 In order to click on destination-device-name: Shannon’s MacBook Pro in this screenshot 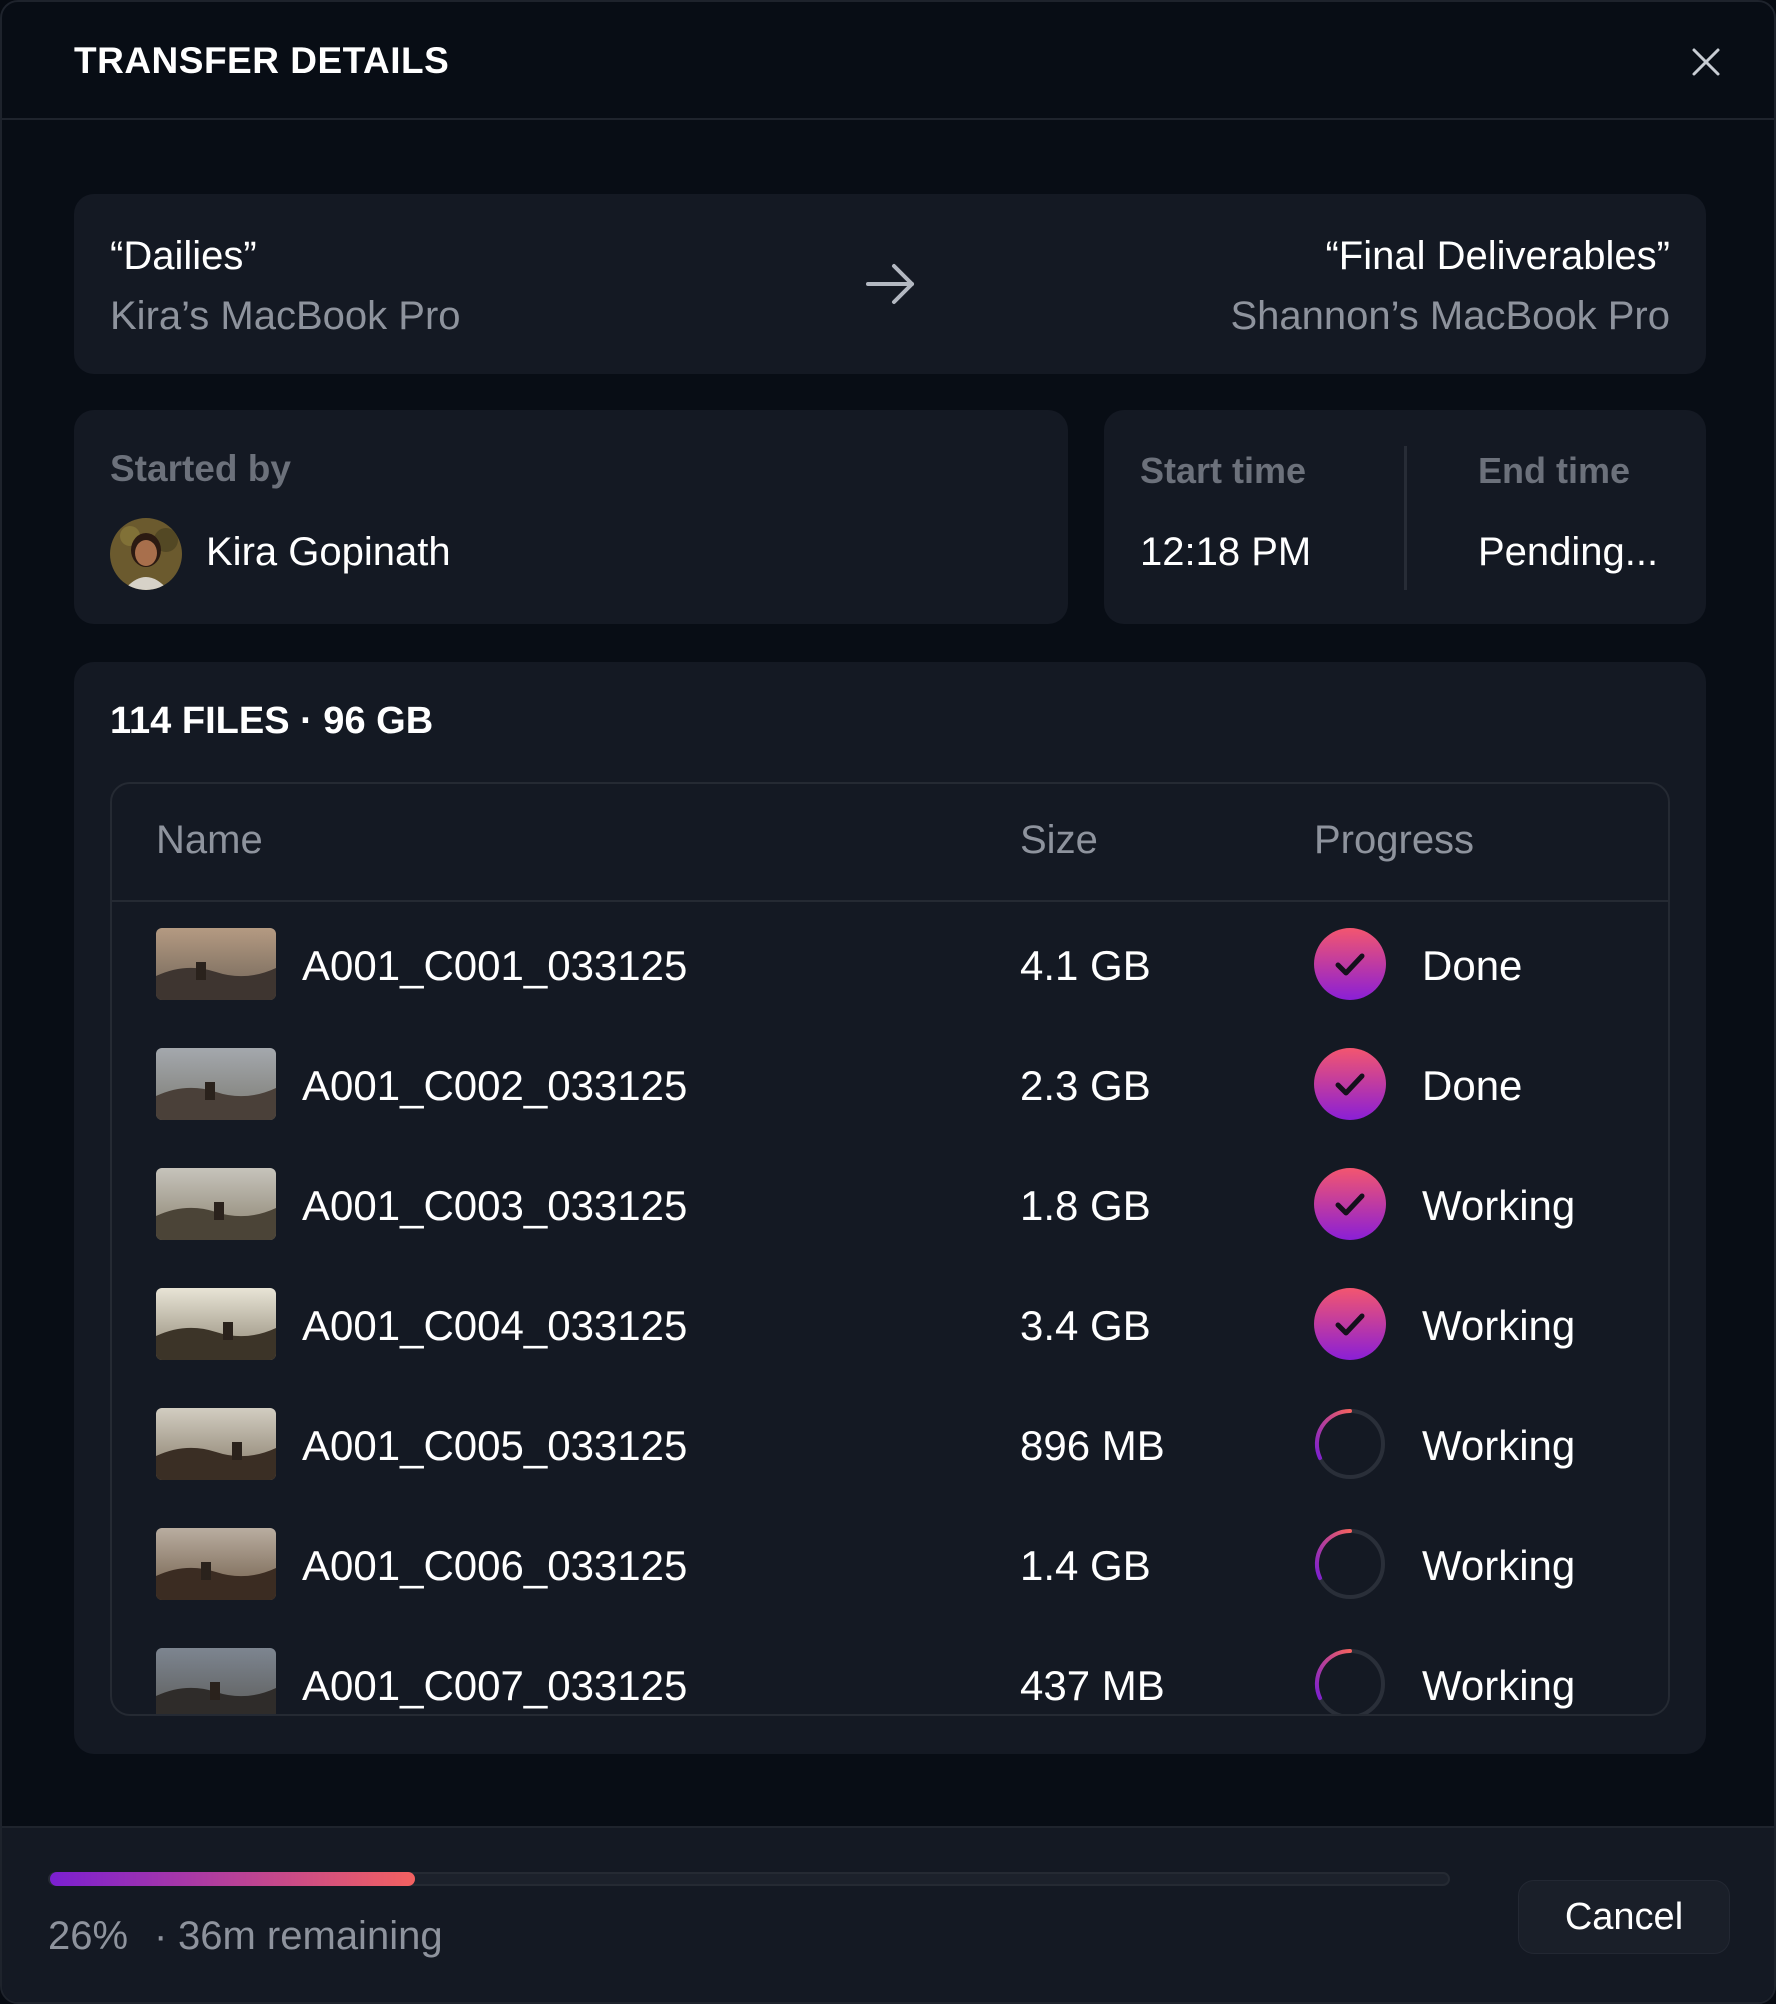, I will do `click(1450, 316)`.